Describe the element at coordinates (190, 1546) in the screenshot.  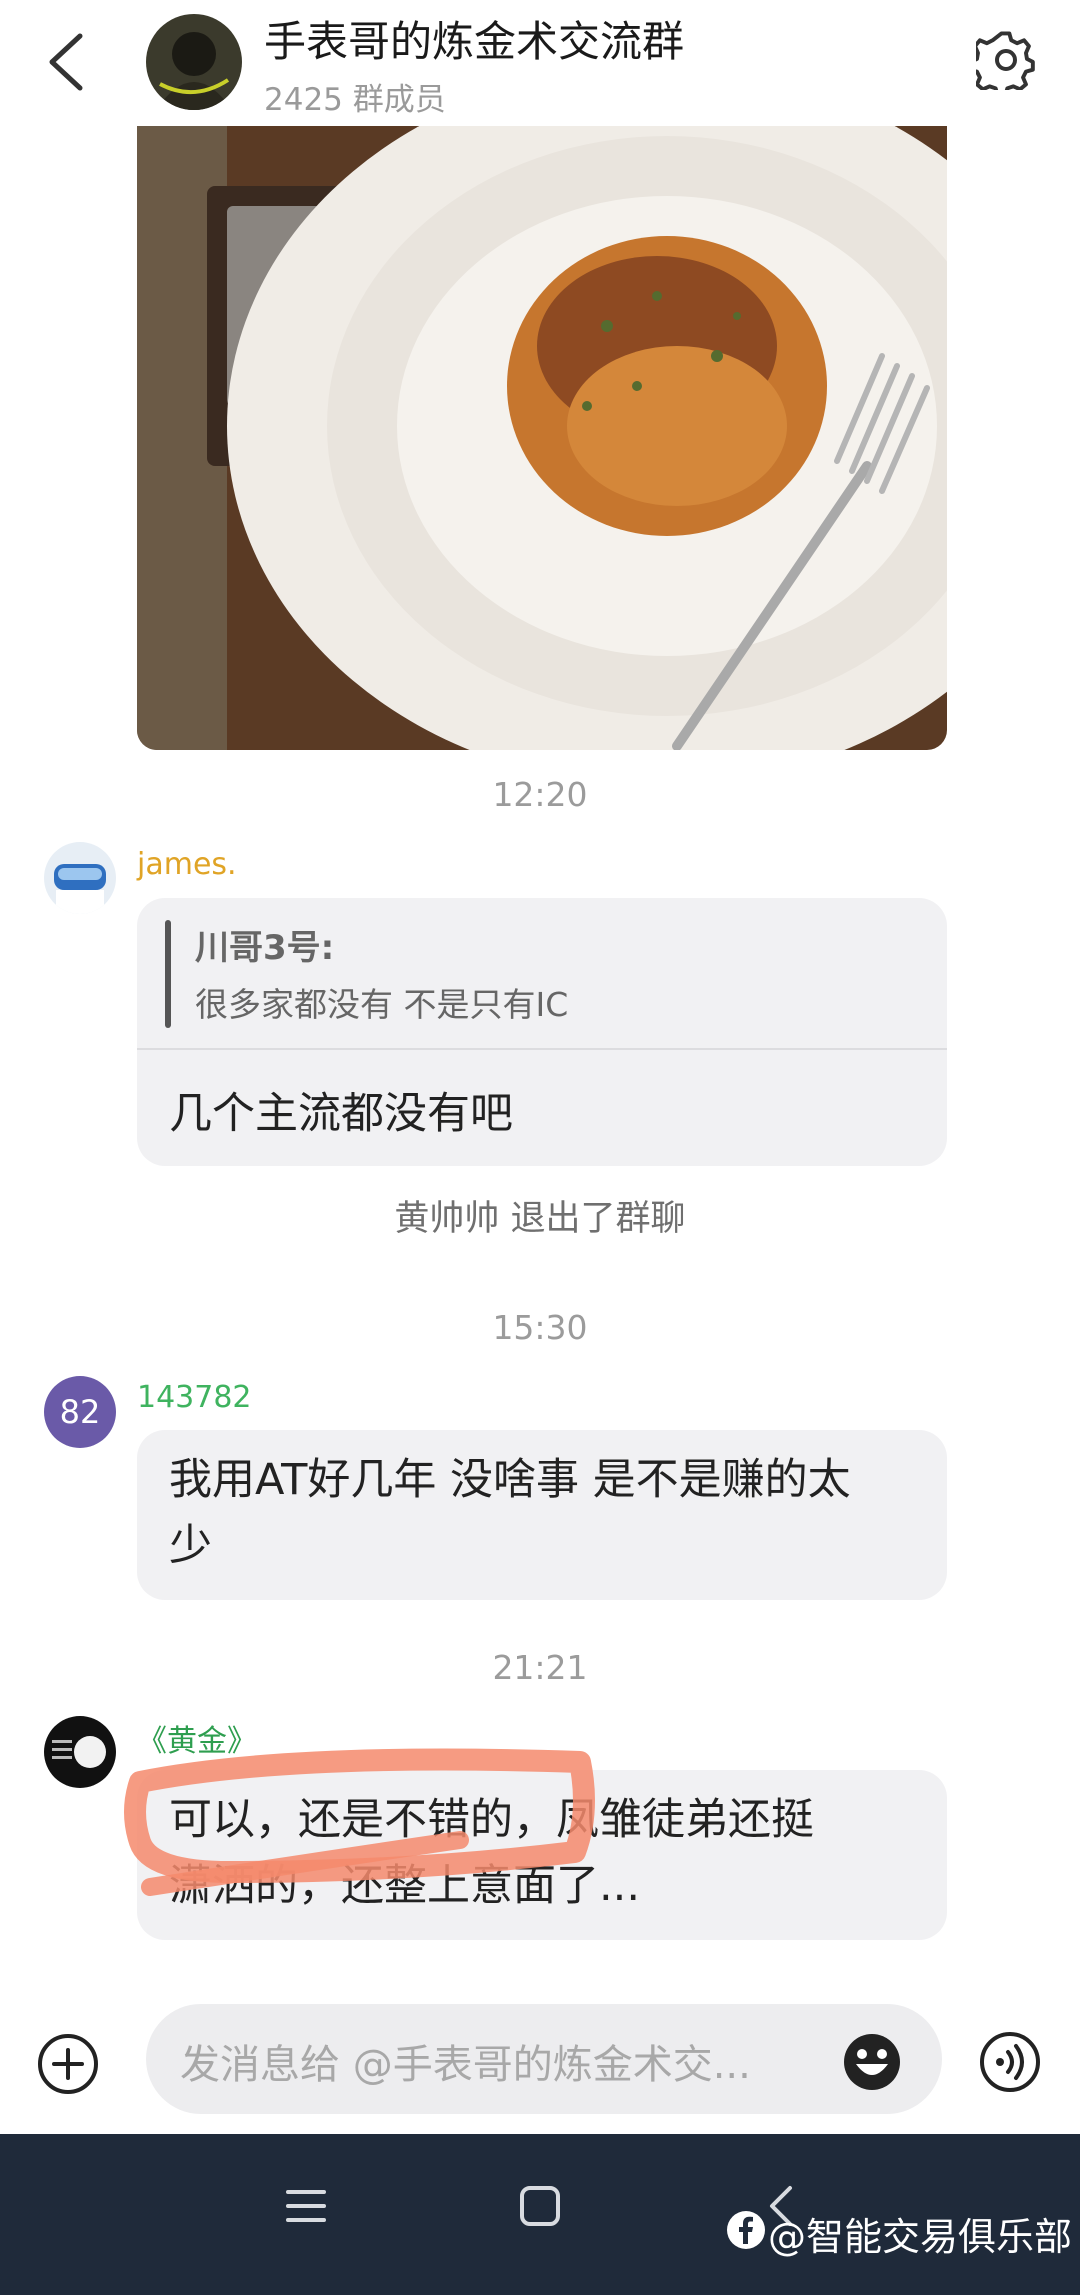
I see `message-text-line: 少` at that location.